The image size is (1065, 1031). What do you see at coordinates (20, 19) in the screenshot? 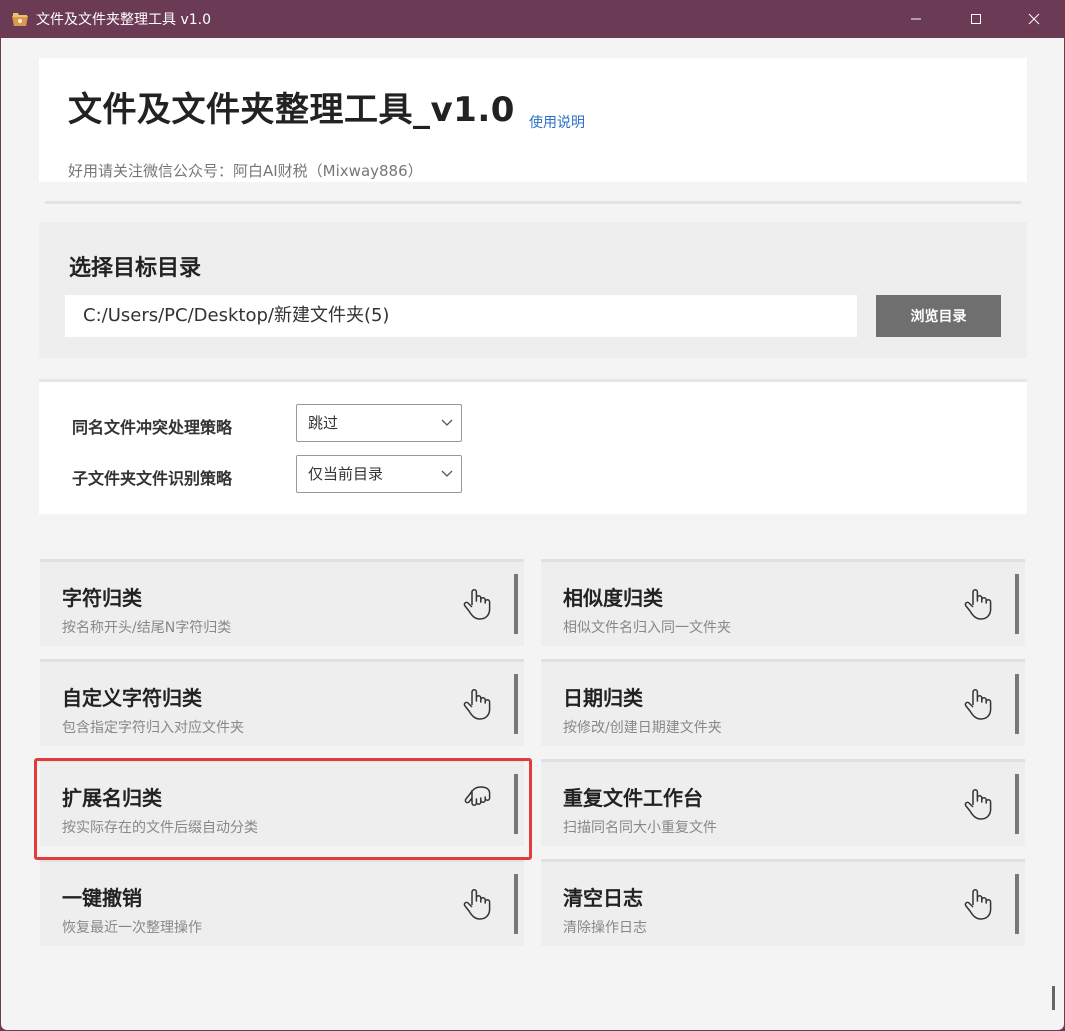
I see `folder-icon` at bounding box center [20, 19].